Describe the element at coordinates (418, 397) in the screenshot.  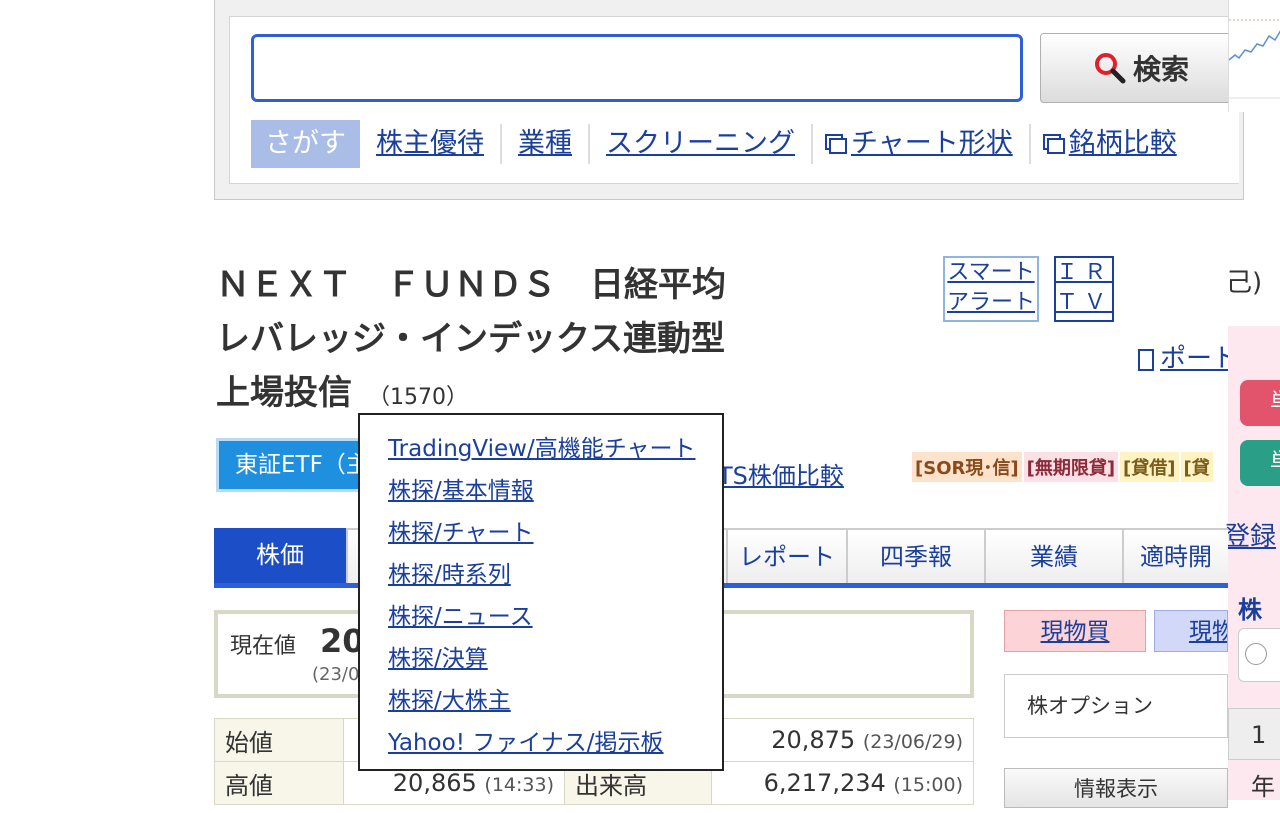
I see `fund-code: （1570）` at that location.